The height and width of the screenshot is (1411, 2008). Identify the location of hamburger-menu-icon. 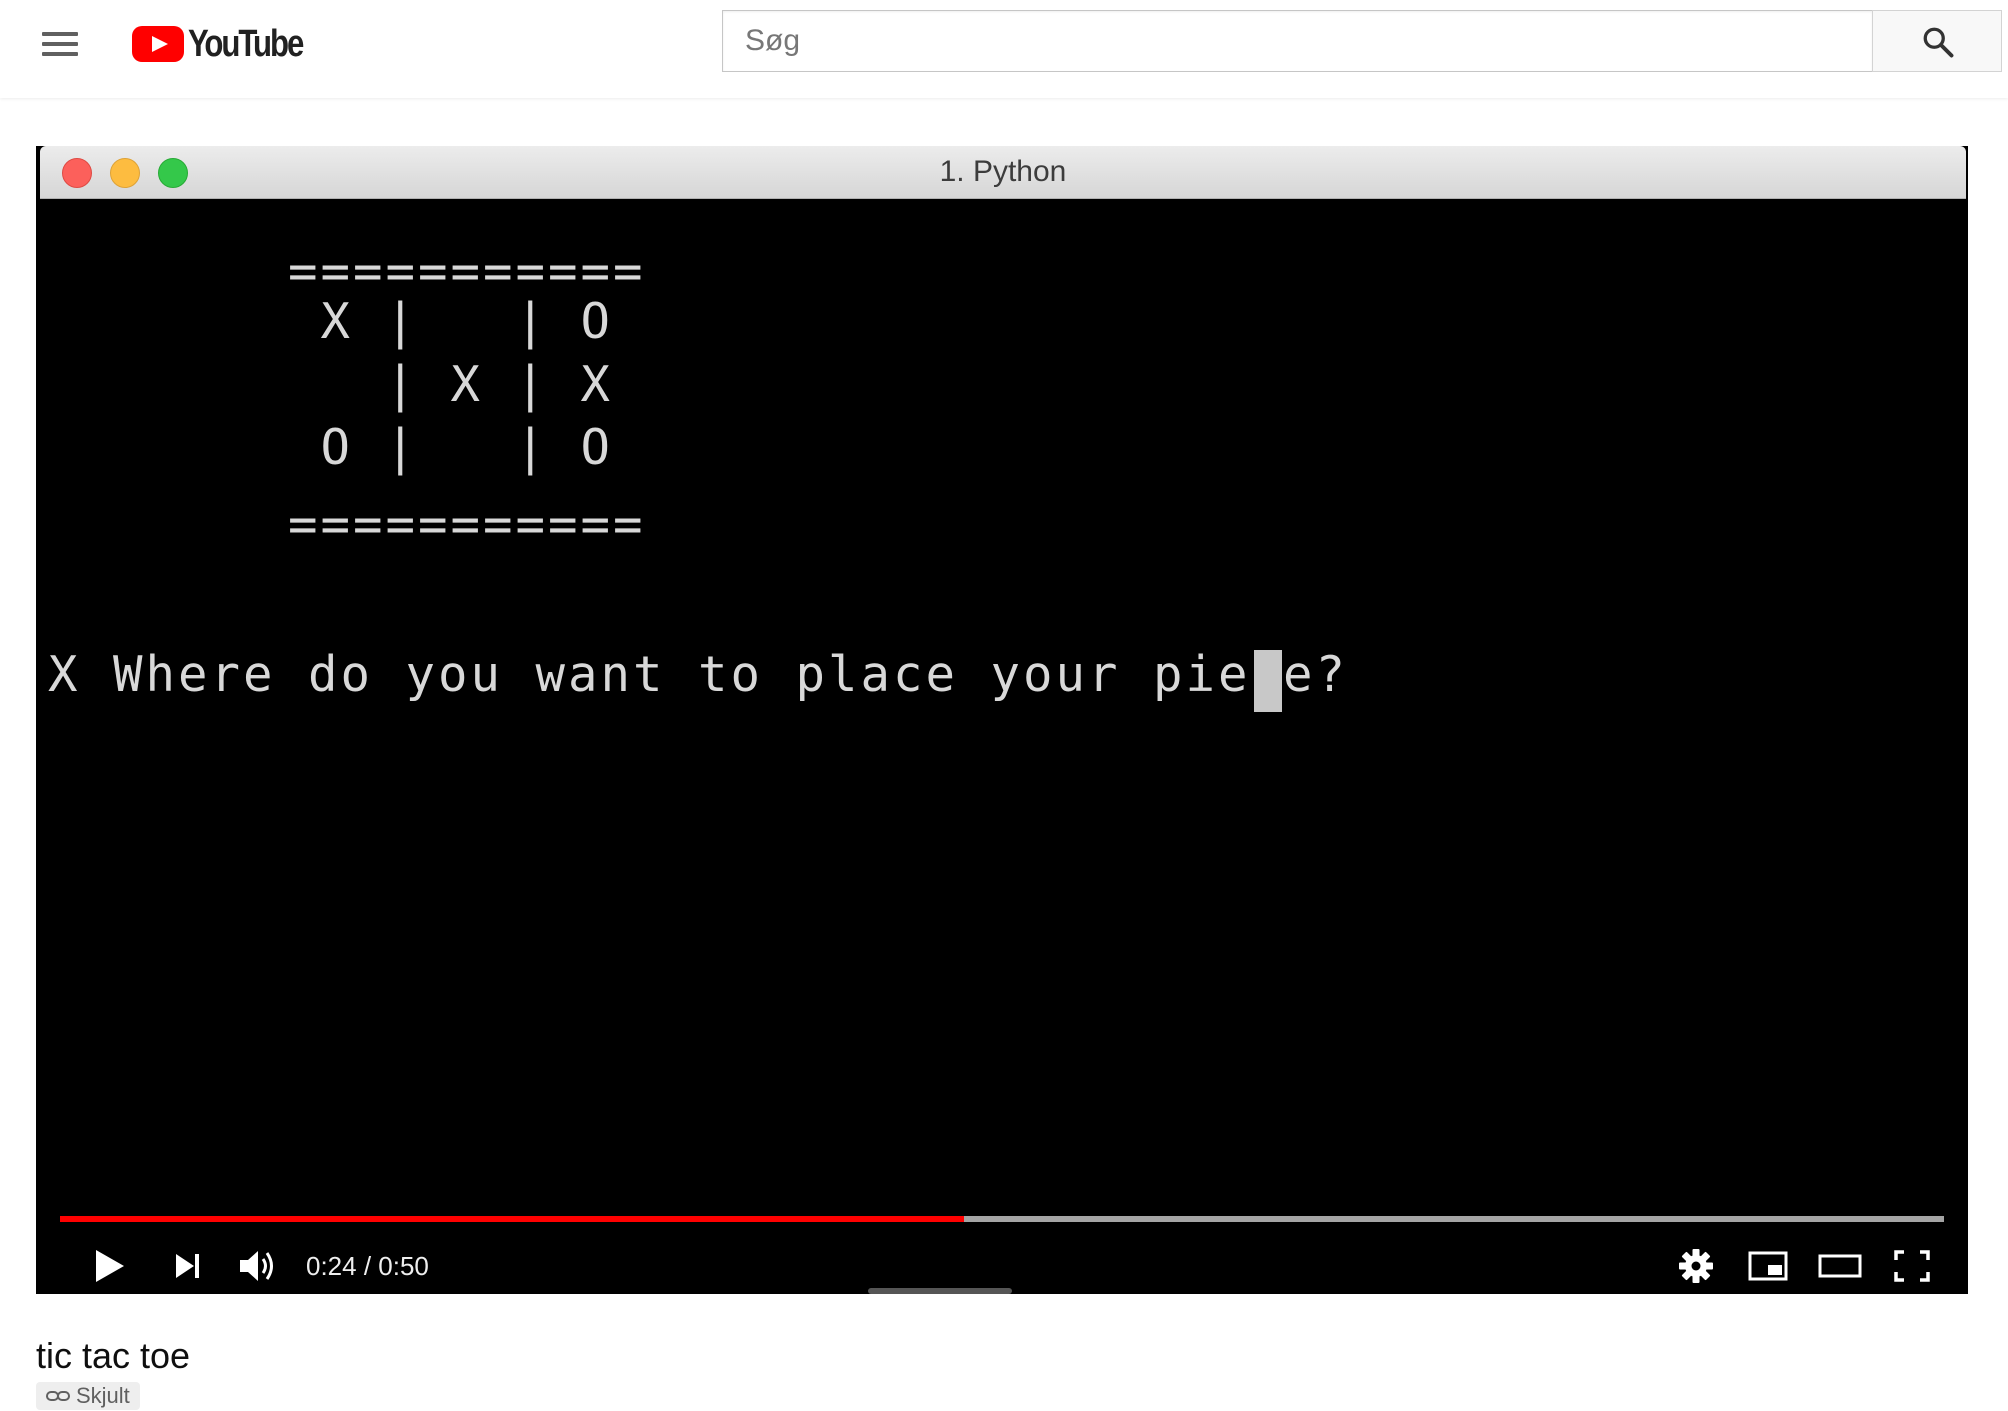
(60, 34).